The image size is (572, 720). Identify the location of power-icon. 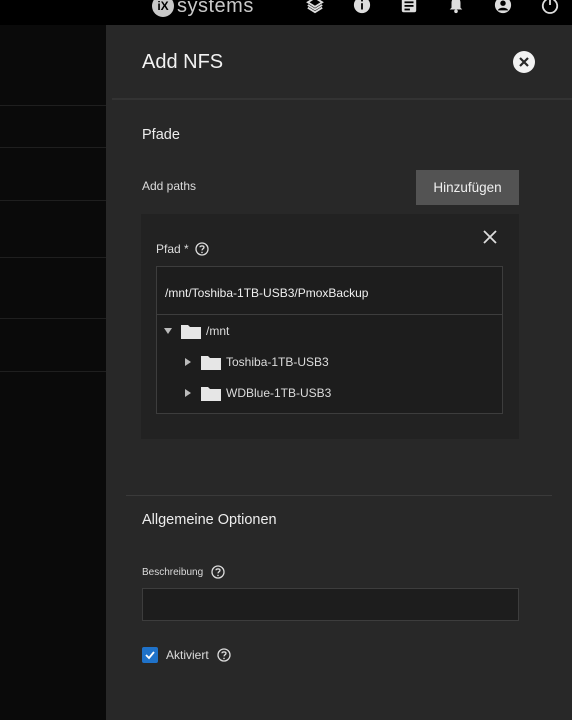
(550, 7).